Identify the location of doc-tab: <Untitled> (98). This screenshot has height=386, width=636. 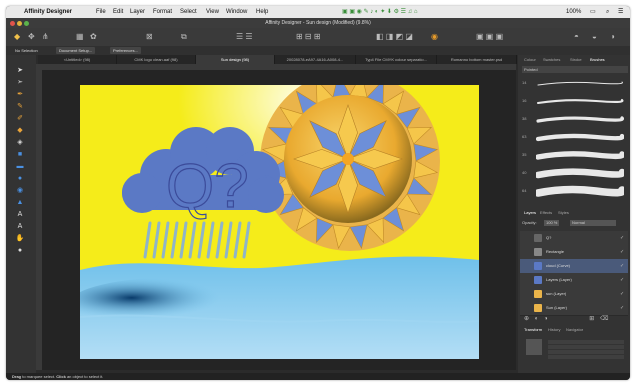
(77, 59).